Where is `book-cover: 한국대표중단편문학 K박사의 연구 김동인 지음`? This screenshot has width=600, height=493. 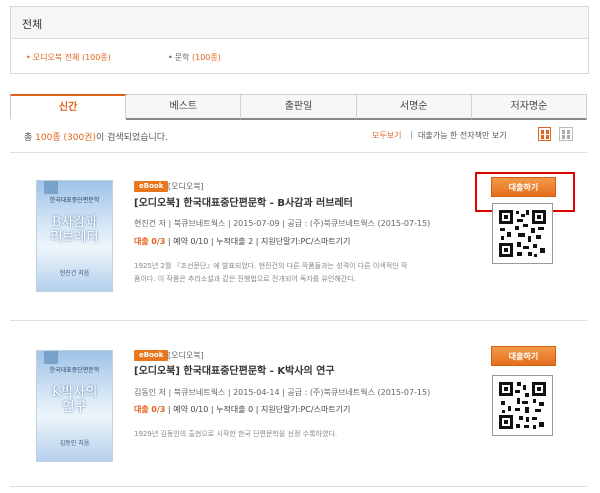 book-cover: 한국대표중단편문학 K박사의 연구 김동인 지음 is located at coordinates (74, 406).